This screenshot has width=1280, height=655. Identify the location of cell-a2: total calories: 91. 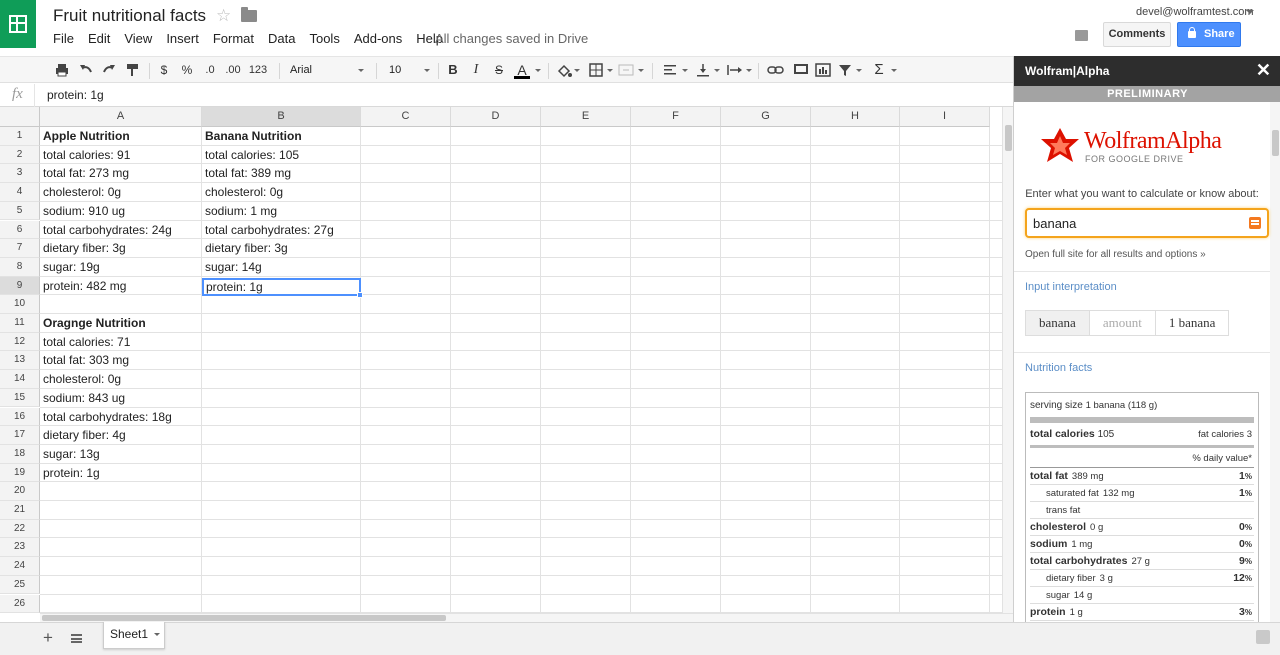
(85, 155).